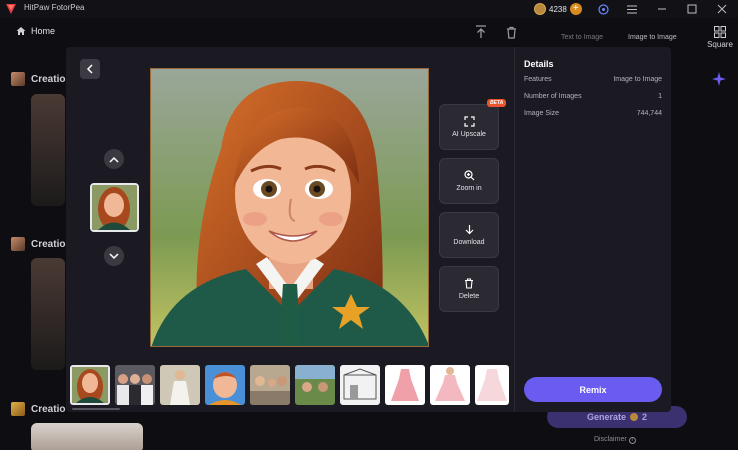 The height and width of the screenshot is (450, 738). Describe the element at coordinates (90, 385) in the screenshot. I see `filmstrip-thumb-selected` at that location.